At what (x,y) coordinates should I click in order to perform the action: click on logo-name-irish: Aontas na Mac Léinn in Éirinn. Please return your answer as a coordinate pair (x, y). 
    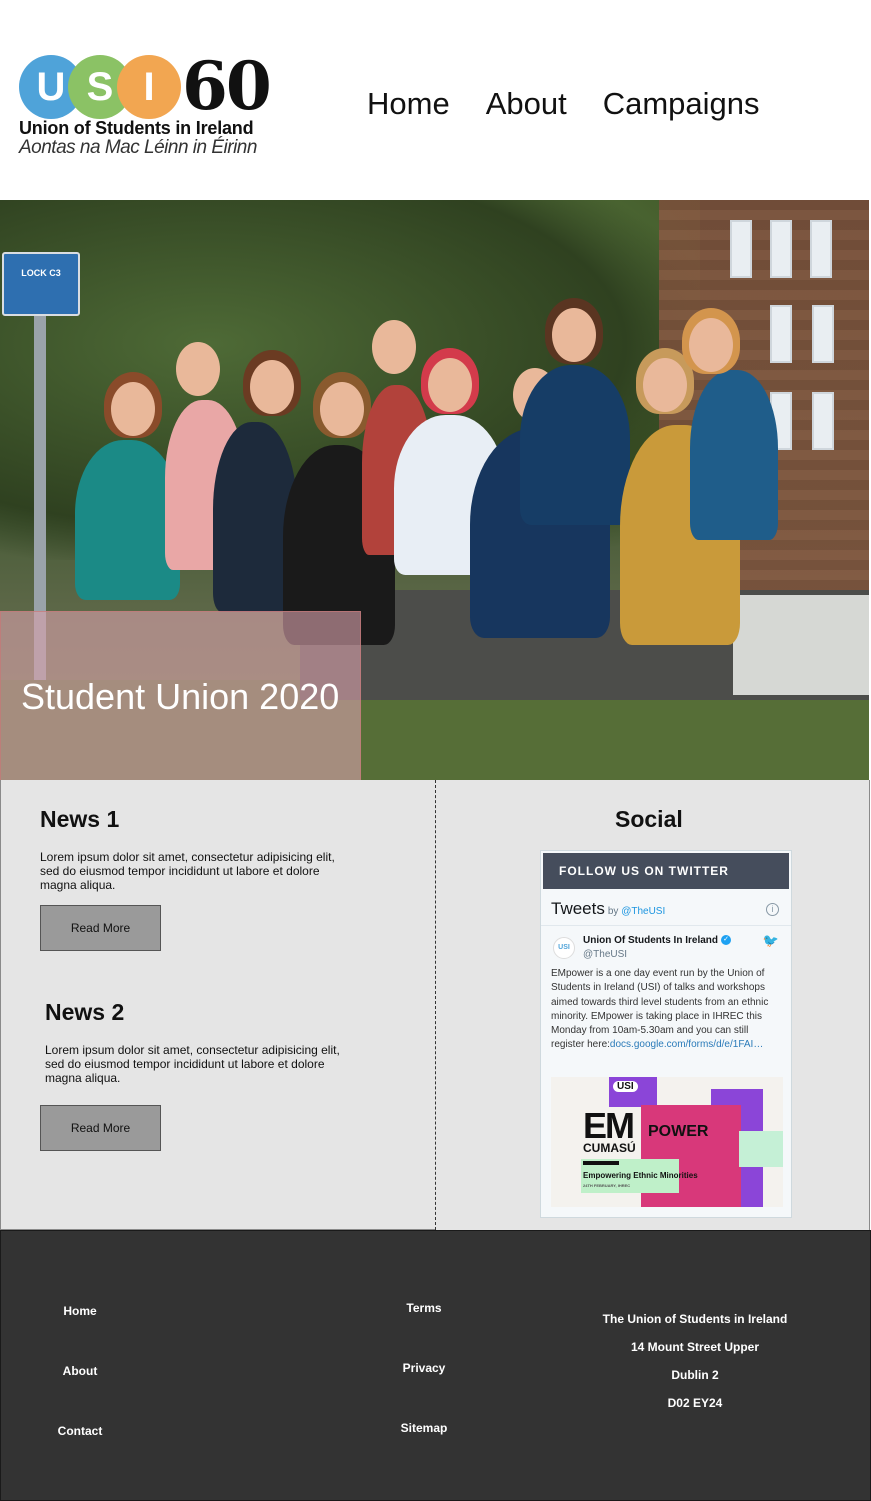
    Looking at the image, I should click on (138, 147).